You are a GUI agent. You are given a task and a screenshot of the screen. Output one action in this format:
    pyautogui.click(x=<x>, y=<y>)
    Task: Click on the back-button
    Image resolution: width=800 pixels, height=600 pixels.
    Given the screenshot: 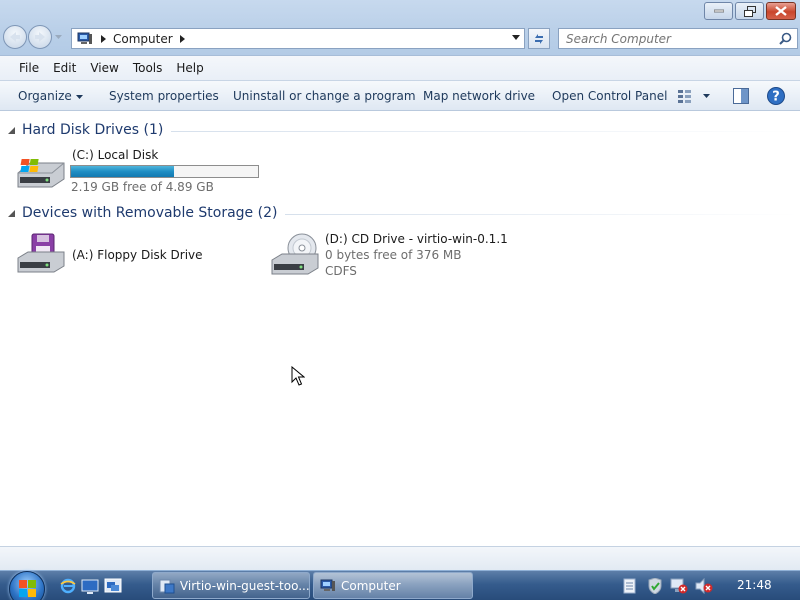 What is the action you would take?
    pyautogui.click(x=15, y=37)
    